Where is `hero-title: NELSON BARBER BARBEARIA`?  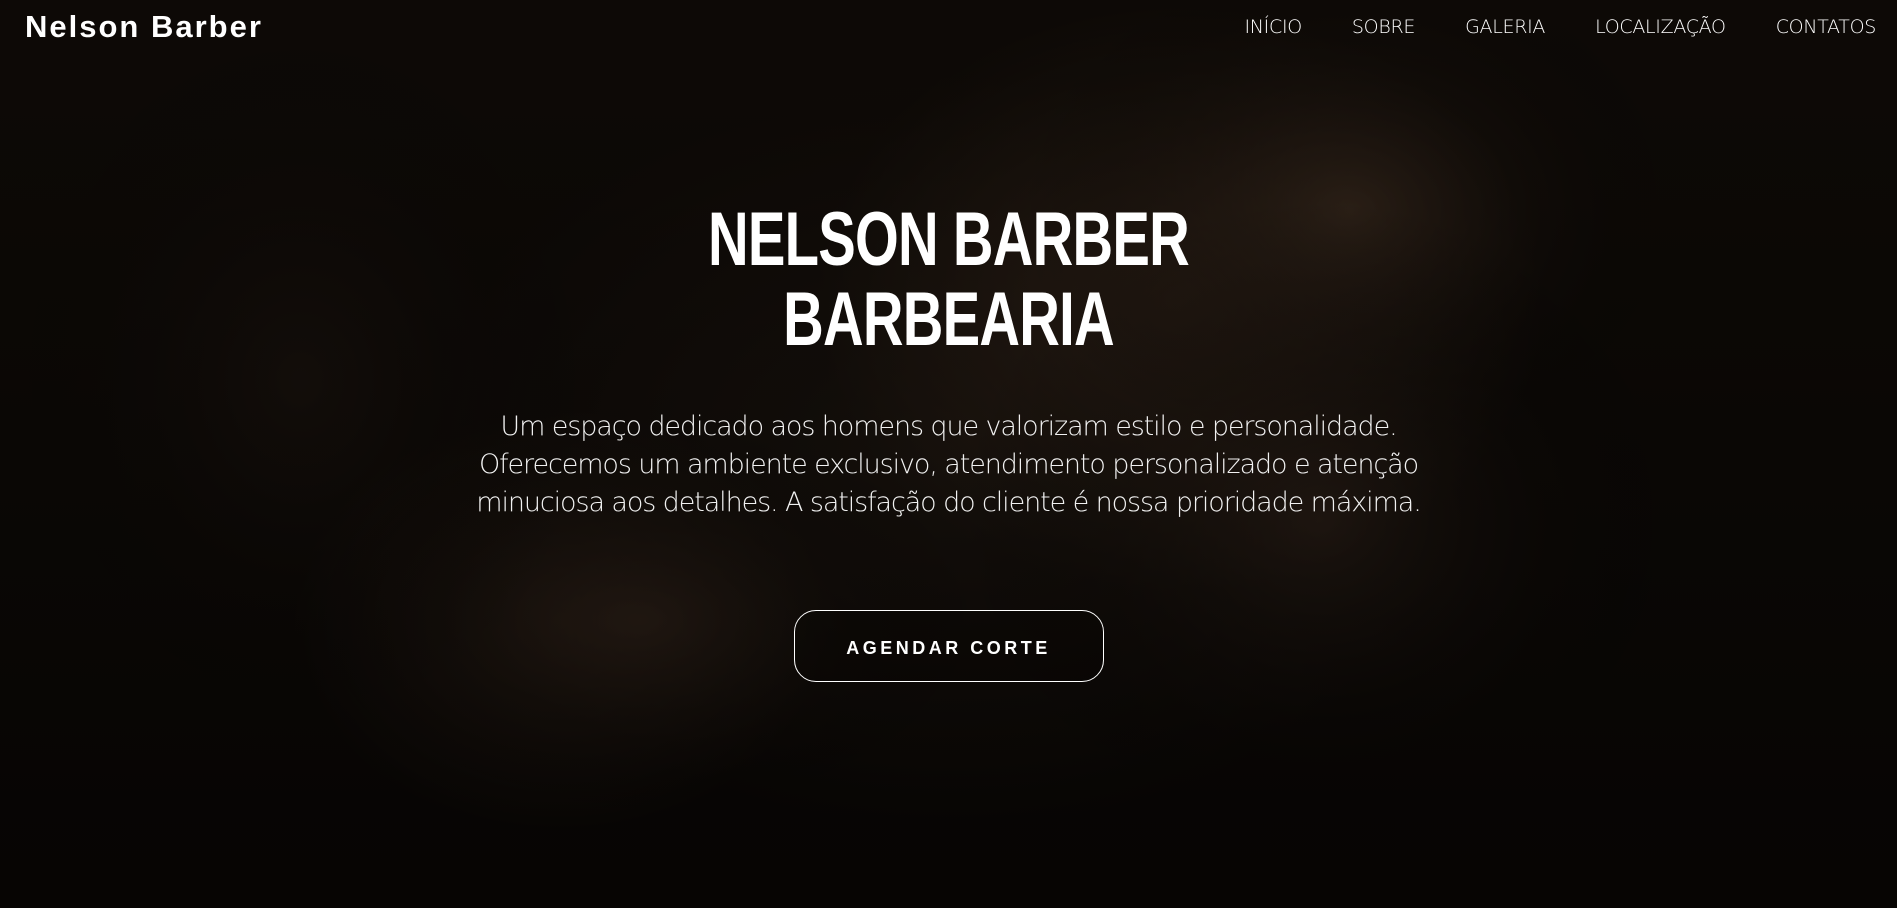 hero-title: NELSON BARBER BARBEARIA is located at coordinates (949, 280).